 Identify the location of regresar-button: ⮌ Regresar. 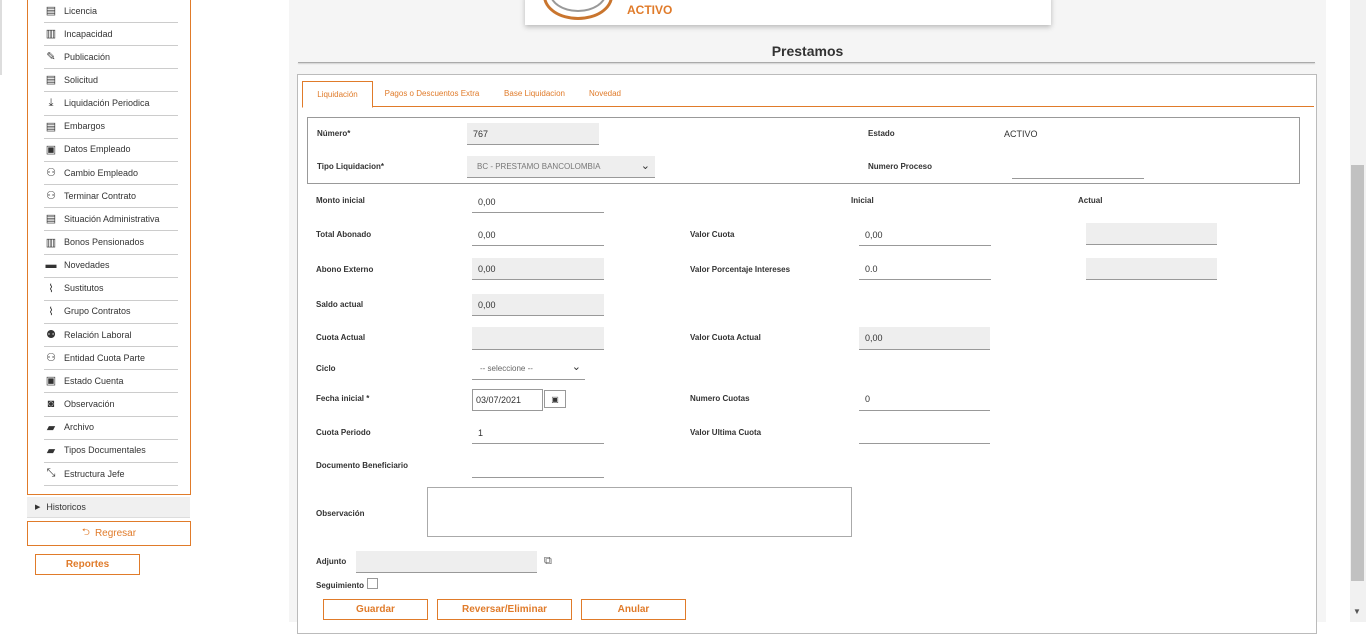
(109, 533).